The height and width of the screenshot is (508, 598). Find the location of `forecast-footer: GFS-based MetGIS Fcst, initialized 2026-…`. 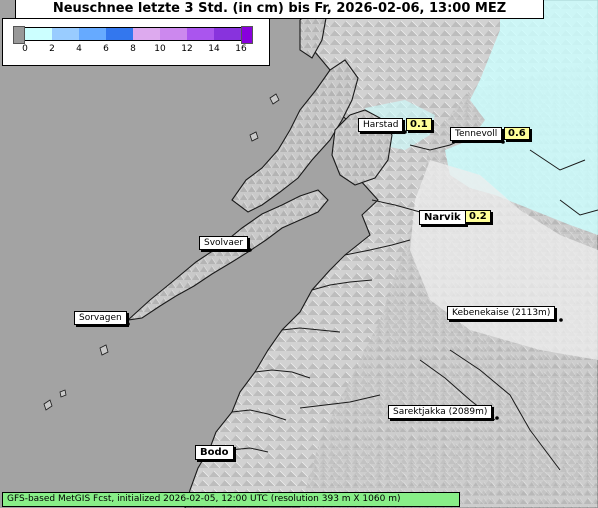

forecast-footer: GFS-based MetGIS Fcst, initialized 2026-… is located at coordinates (231, 499).